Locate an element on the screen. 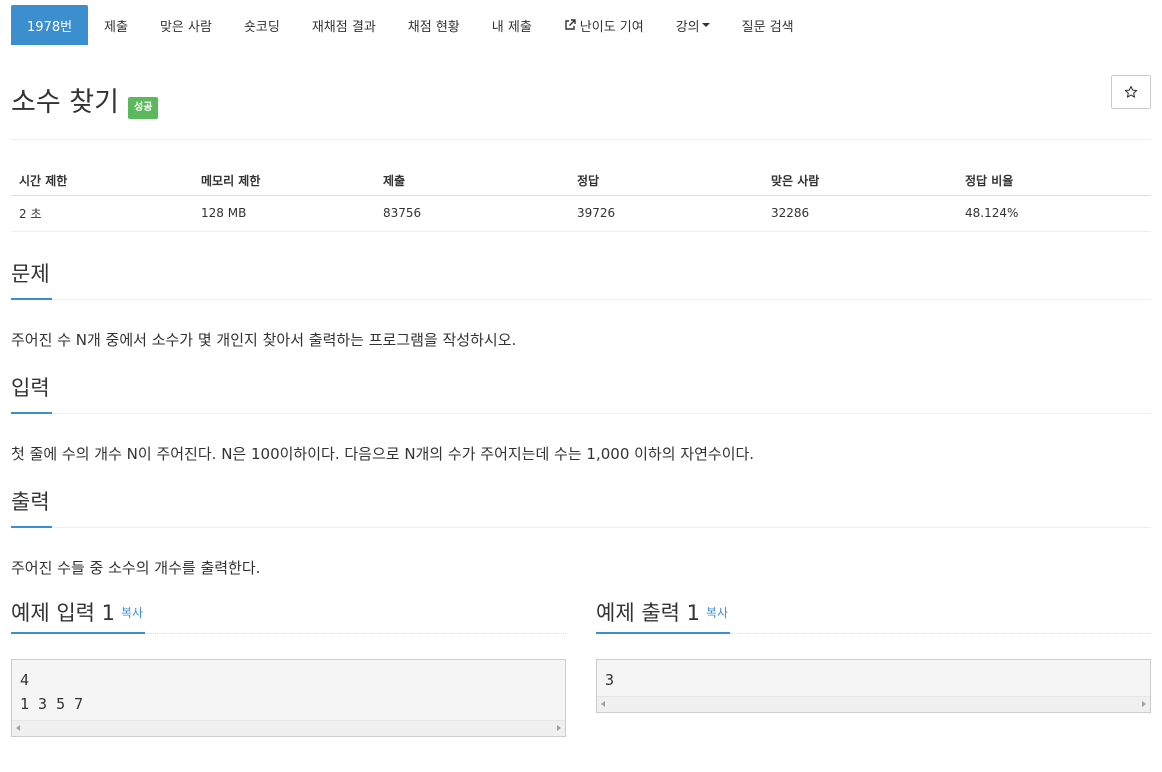 The height and width of the screenshot is (772, 1162). tab-rejudge-results: 재채점 결과 is located at coordinates (344, 25).